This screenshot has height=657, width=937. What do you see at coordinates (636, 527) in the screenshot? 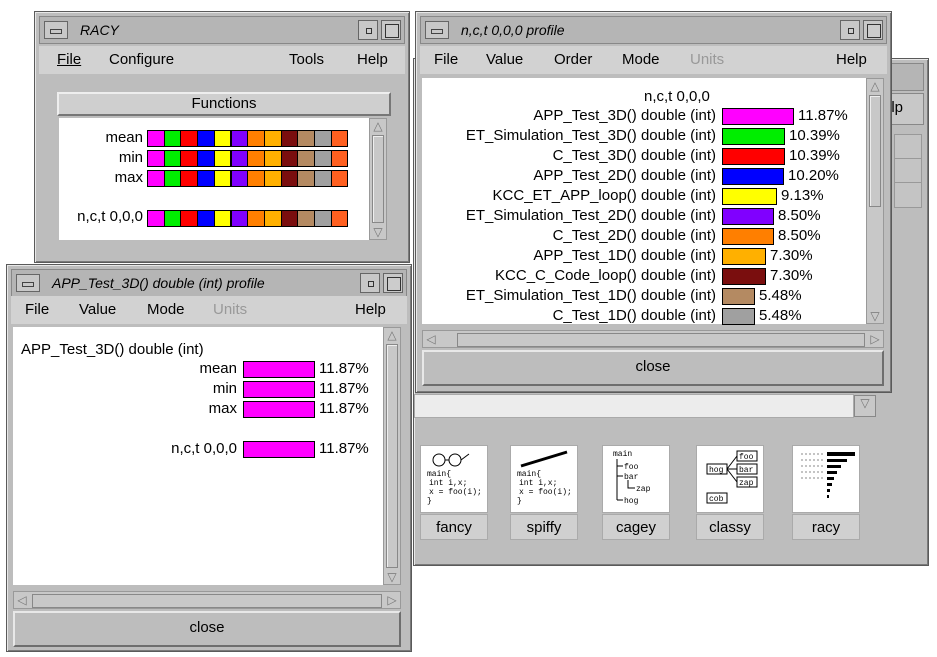
I see `cagey-label: cagey` at bounding box center [636, 527].